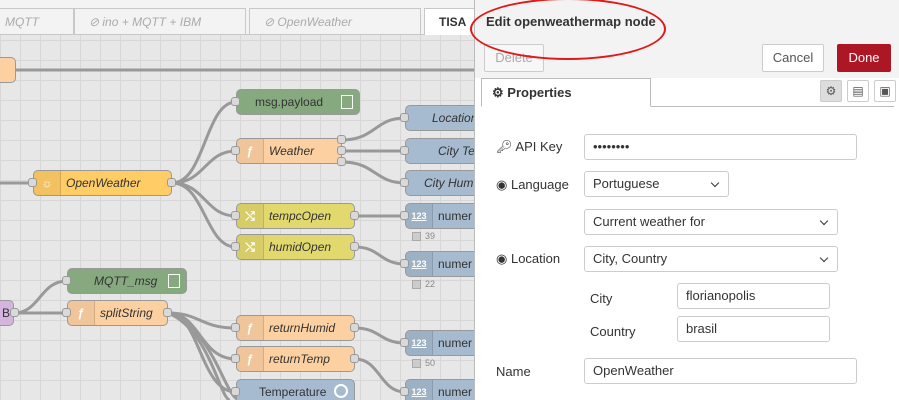 This screenshot has width=899, height=400. What do you see at coordinates (341, 391) in the screenshot?
I see `gauge-icon` at bounding box center [341, 391].